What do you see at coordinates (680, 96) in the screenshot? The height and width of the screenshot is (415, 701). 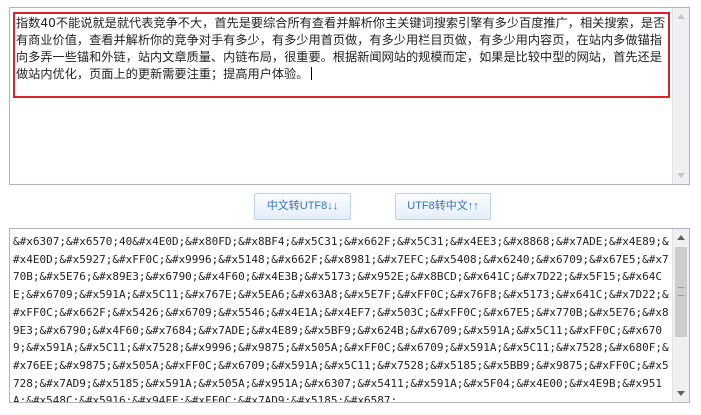 I see `input-scrollbar` at bounding box center [680, 96].